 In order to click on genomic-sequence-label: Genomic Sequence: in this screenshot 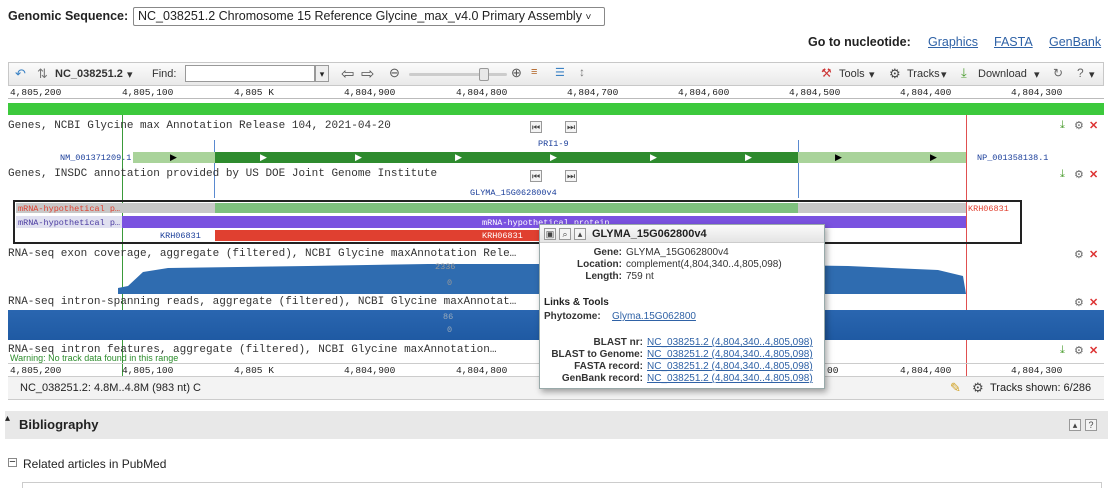, I will do `click(68, 16)`.